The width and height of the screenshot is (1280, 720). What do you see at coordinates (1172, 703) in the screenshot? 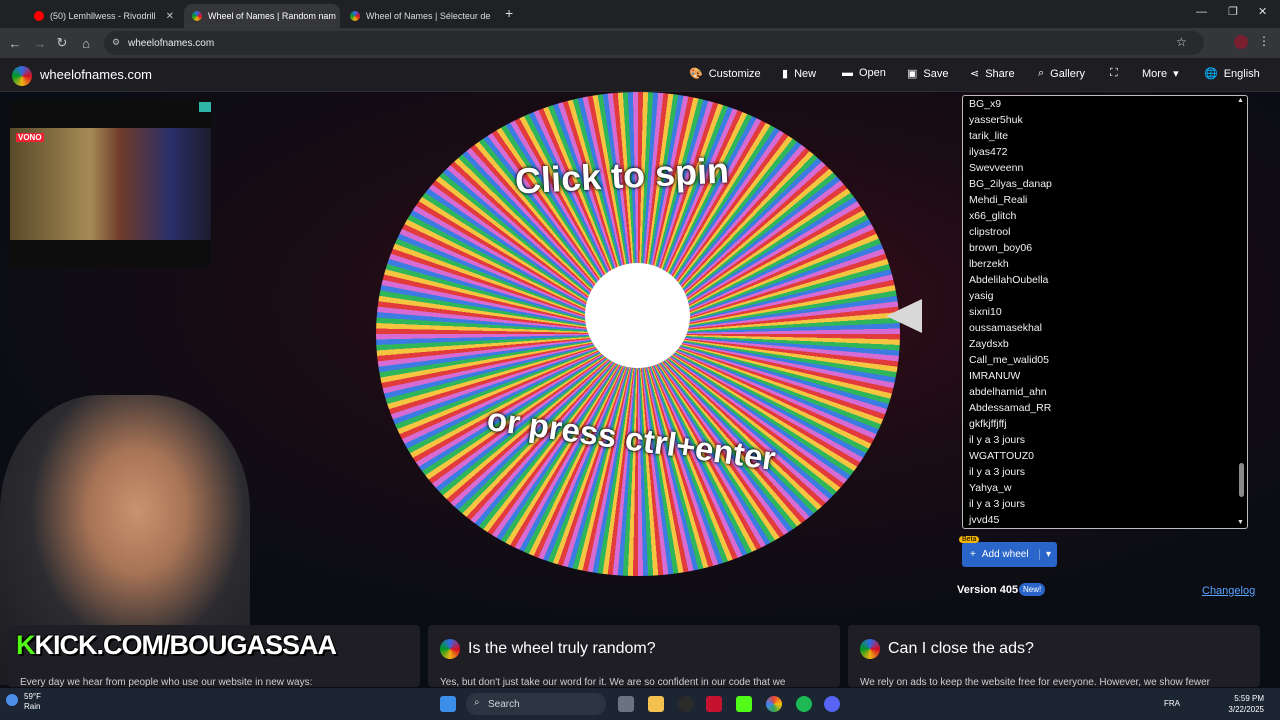
I see `input-language: FRA` at bounding box center [1172, 703].